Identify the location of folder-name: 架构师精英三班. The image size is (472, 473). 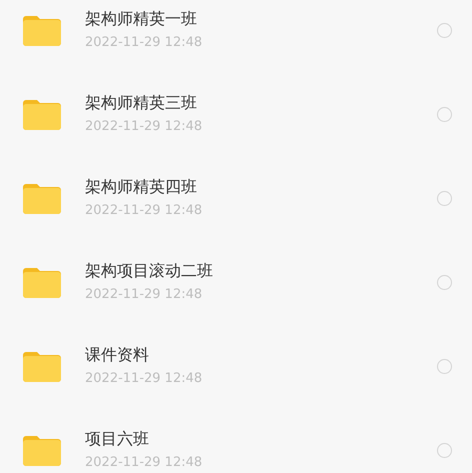
(141, 103).